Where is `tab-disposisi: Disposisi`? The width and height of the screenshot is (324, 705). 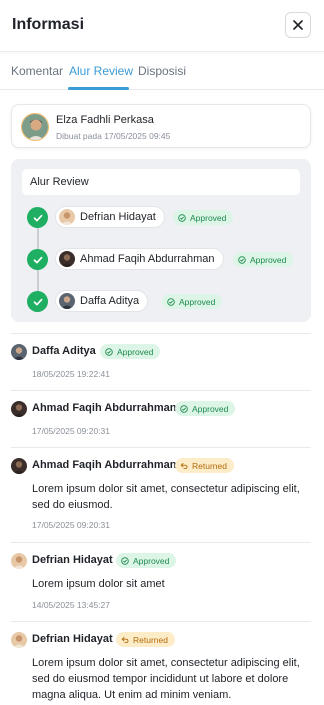
tab-disposisi: Disposisi is located at coordinates (162, 71).